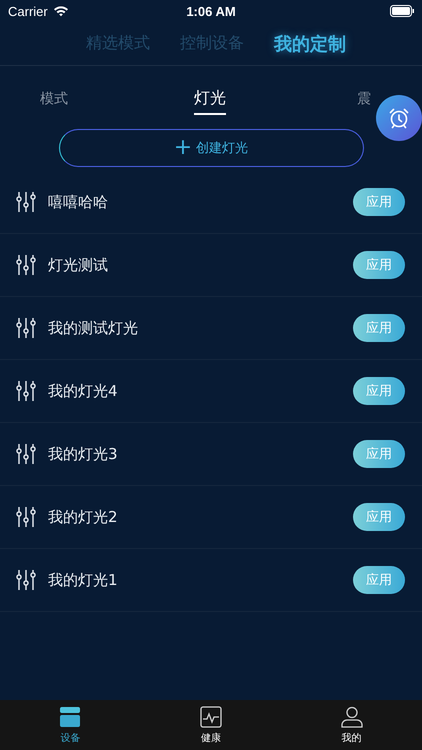 The height and width of the screenshot is (750, 422). What do you see at coordinates (60, 11) in the screenshot?
I see `wifi-icon` at bounding box center [60, 11].